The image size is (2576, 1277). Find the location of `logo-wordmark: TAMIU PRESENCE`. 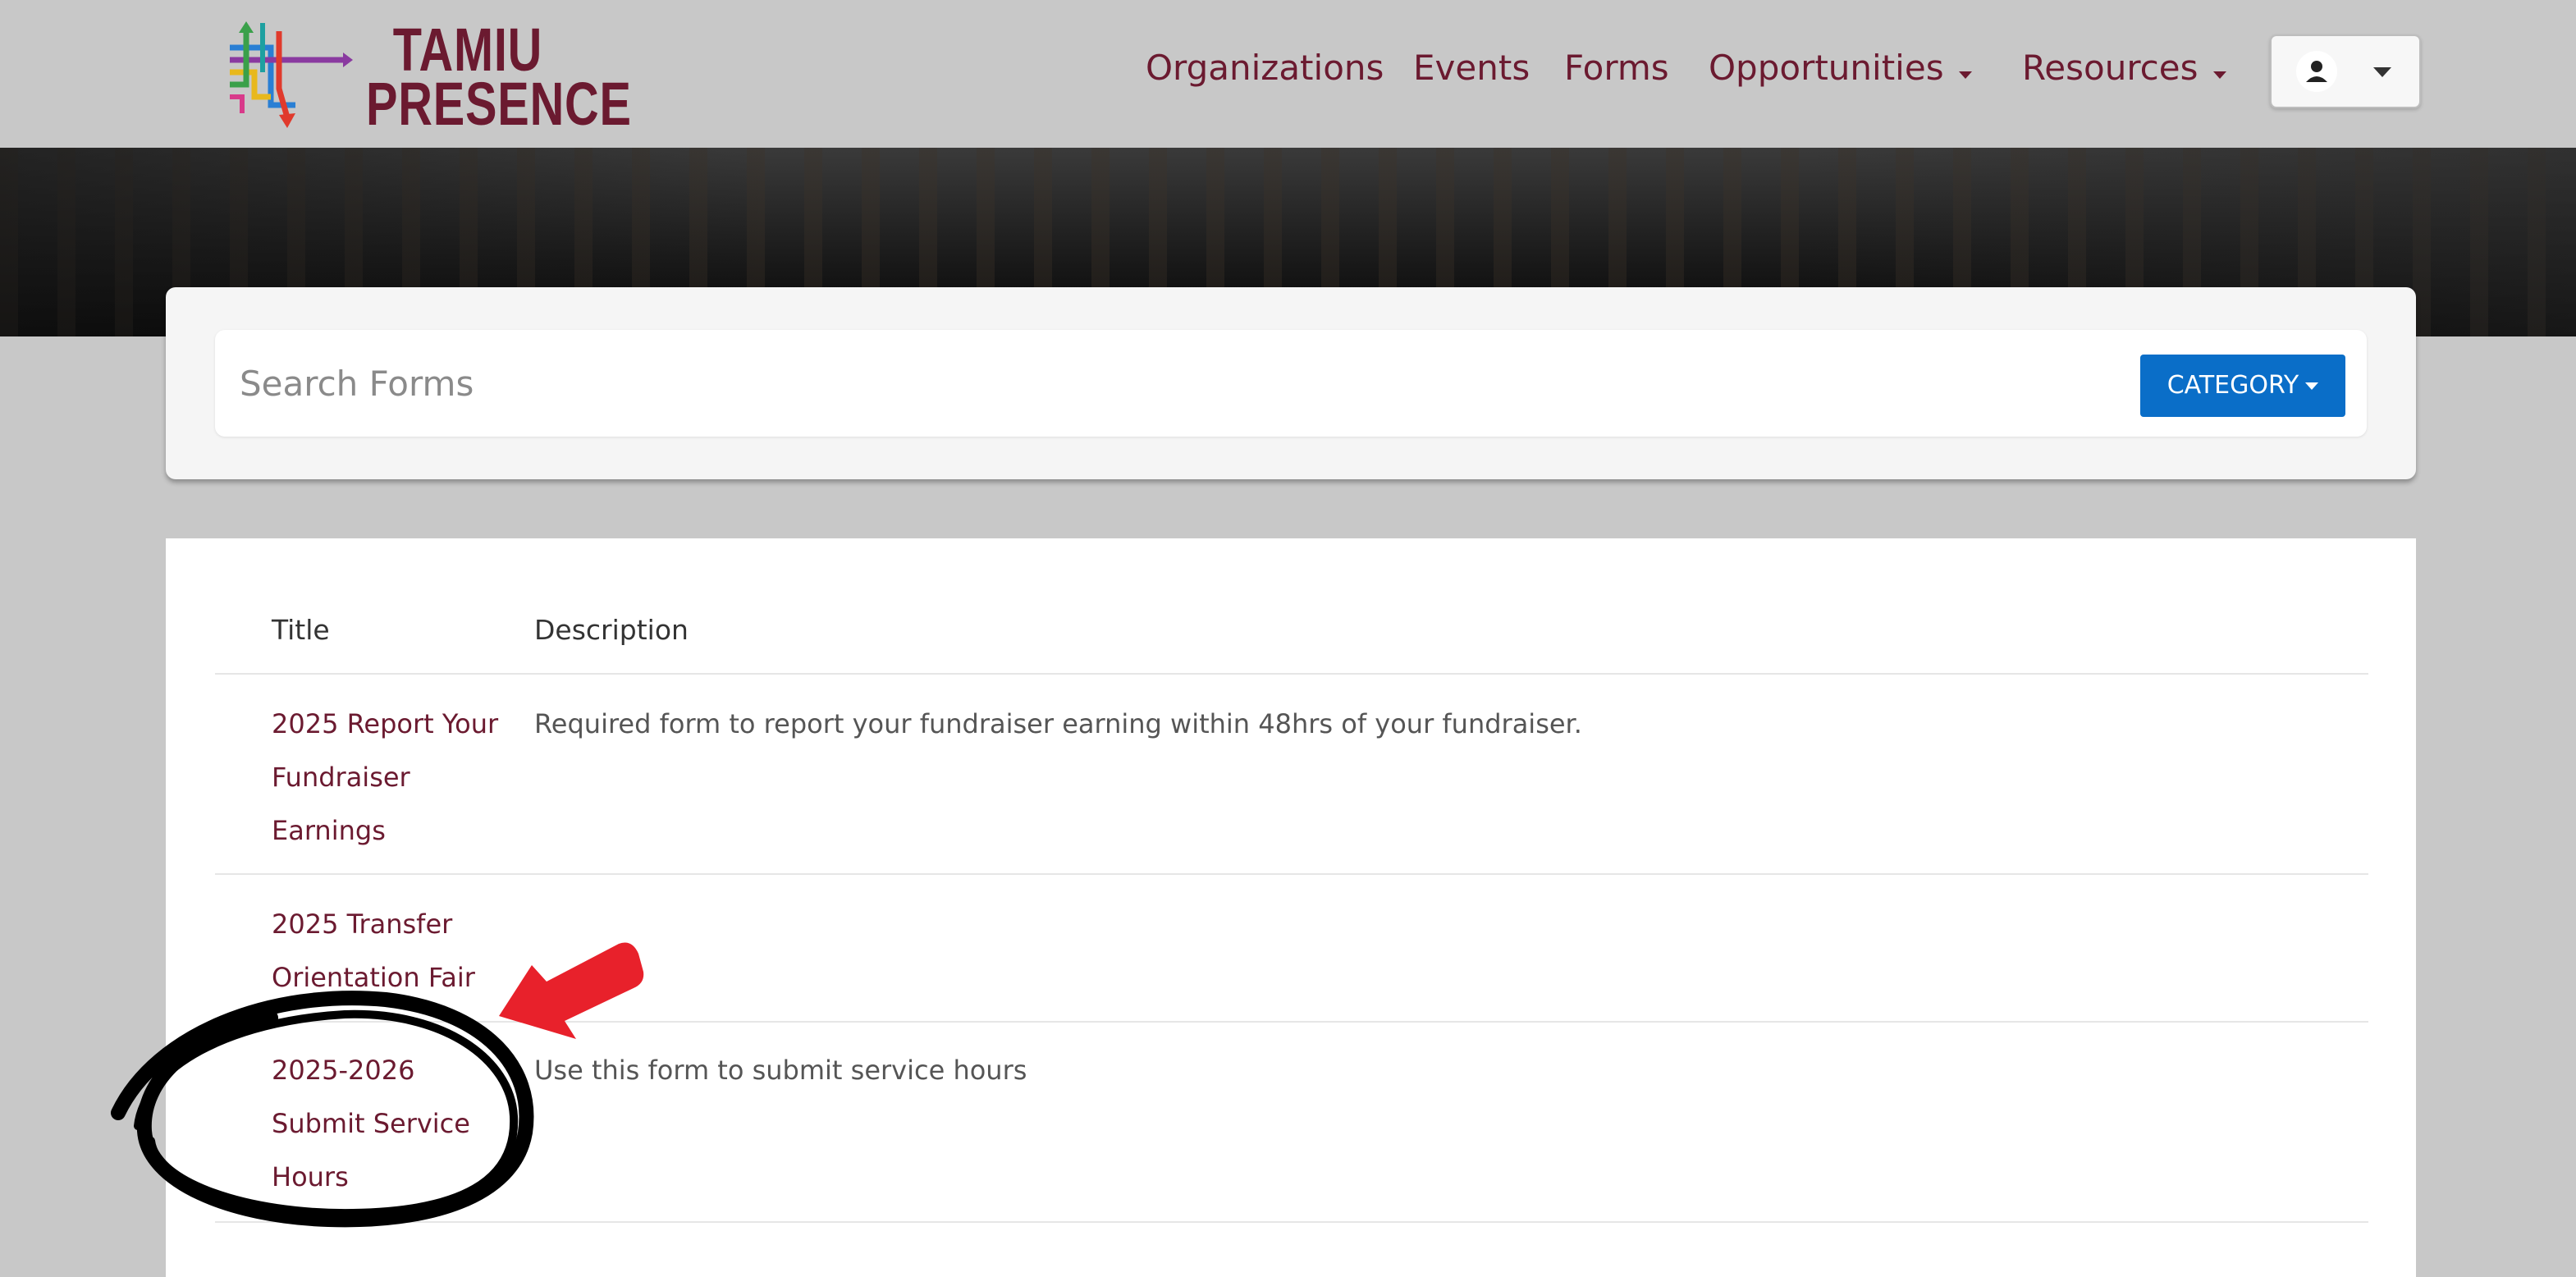

logo-wordmark: TAMIU PRESENCE is located at coordinates (499, 79).